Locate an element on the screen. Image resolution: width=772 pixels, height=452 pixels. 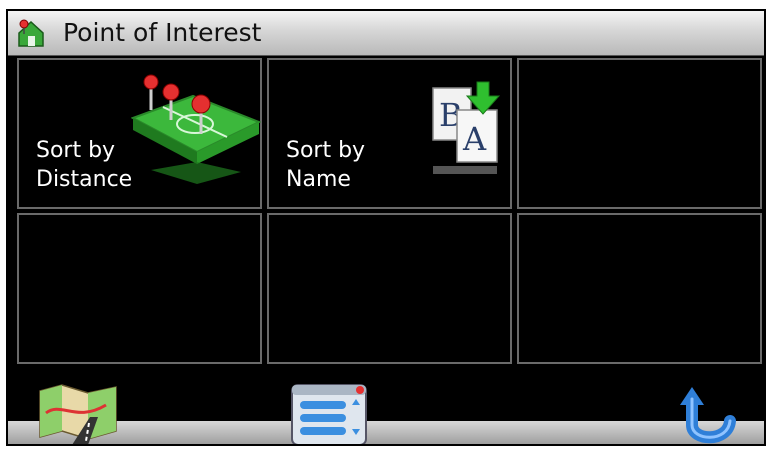
tile-label: Sort by Distance is located at coordinates (84, 165).